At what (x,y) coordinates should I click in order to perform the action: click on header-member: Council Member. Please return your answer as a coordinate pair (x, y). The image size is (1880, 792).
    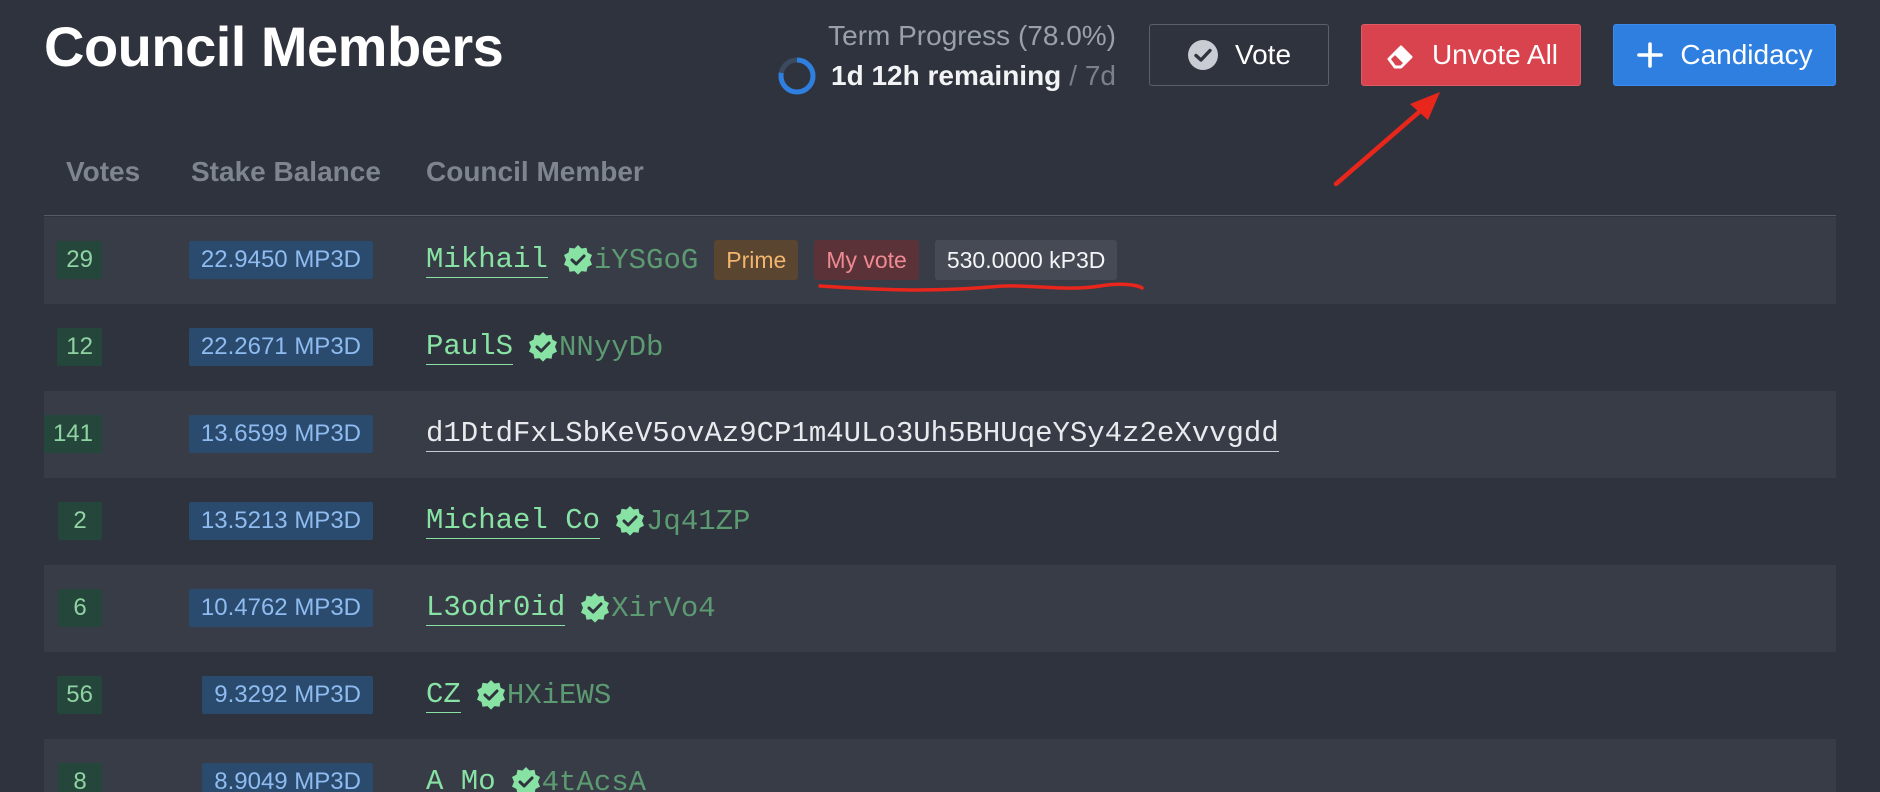
    Looking at the image, I should click on (535, 171).